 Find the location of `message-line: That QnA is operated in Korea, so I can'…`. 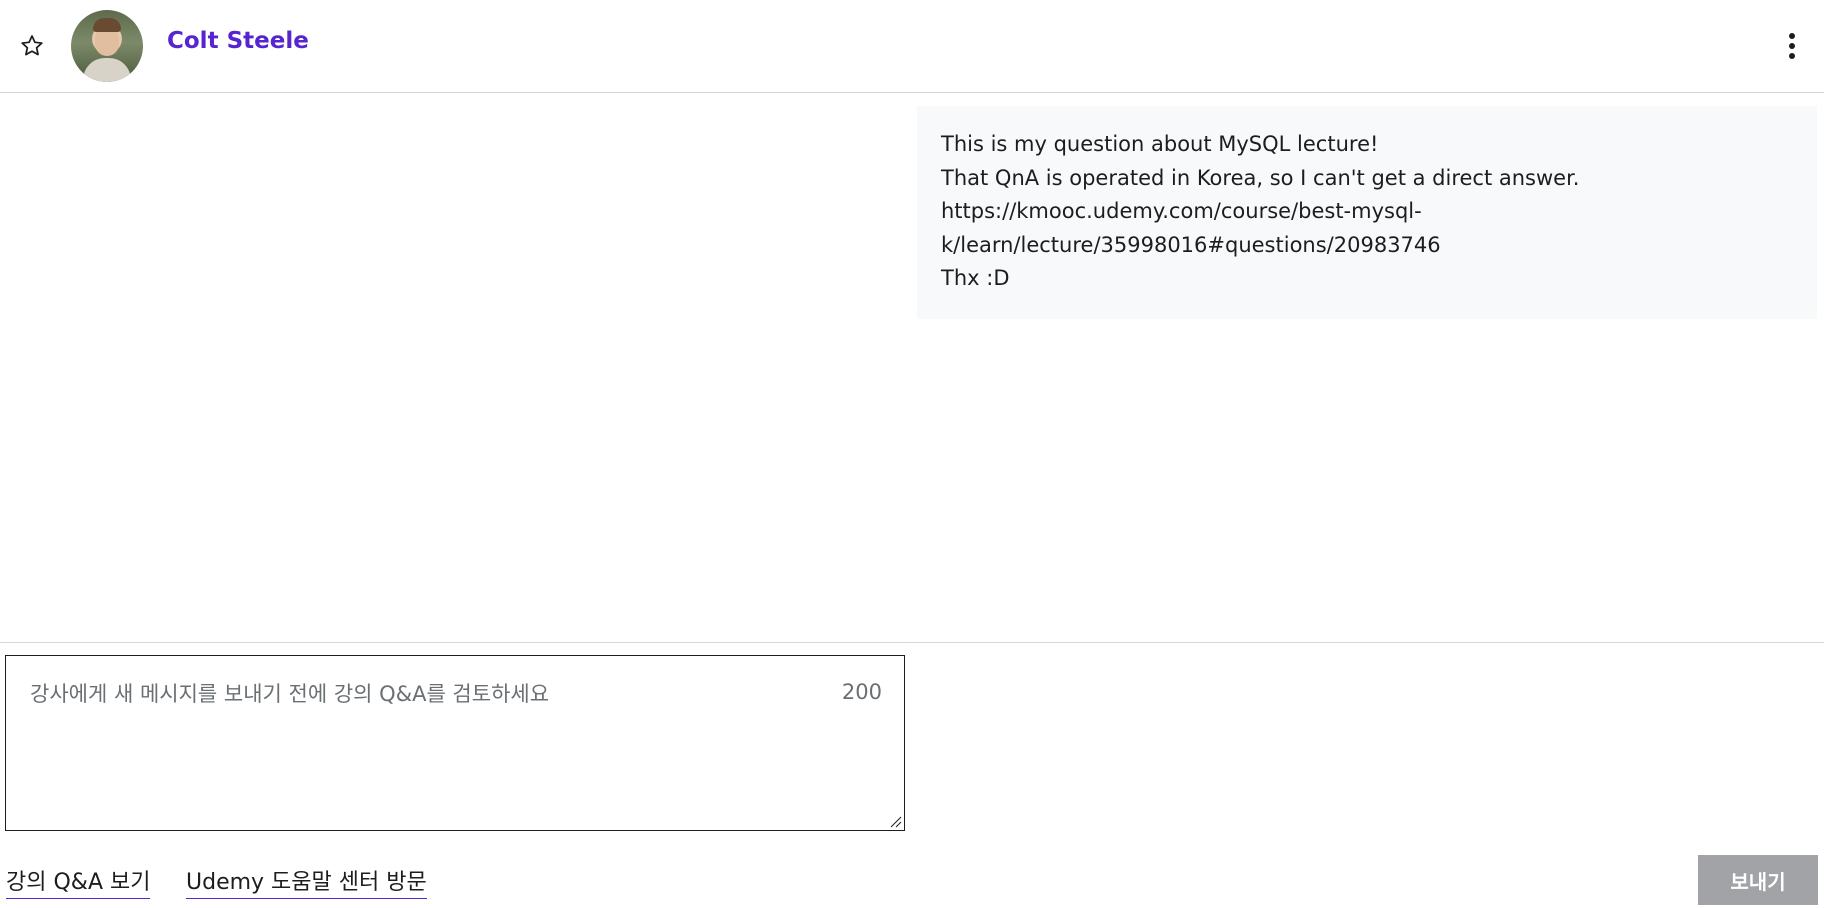

message-line: That QnA is operated in Korea, so I can'… is located at coordinates (1260, 177).